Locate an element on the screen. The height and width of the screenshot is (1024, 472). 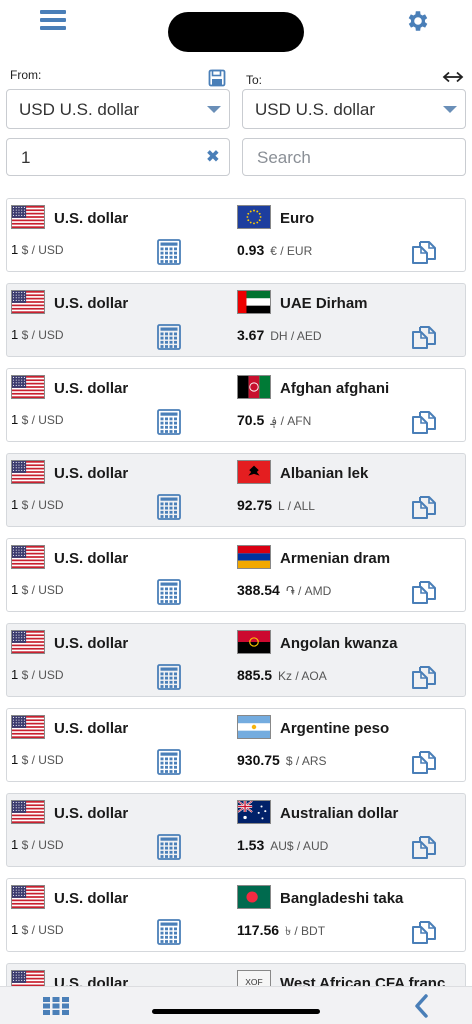
hamburger-menu-icon is located at coordinates (53, 20).